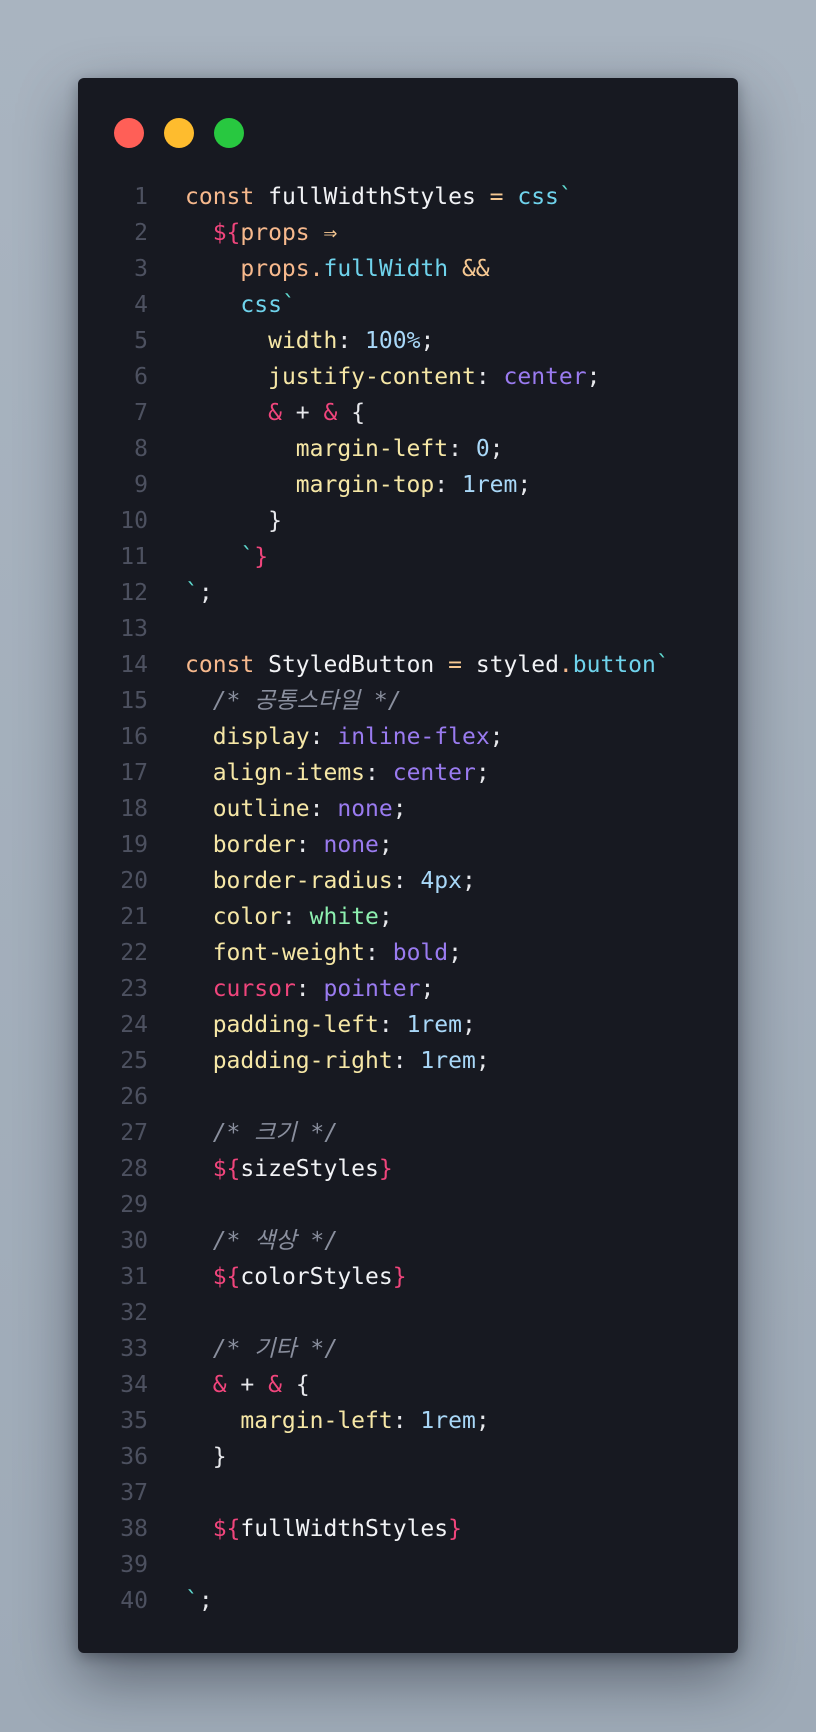  What do you see at coordinates (141, 197) in the screenshot?
I see `line-number: 1` at bounding box center [141, 197].